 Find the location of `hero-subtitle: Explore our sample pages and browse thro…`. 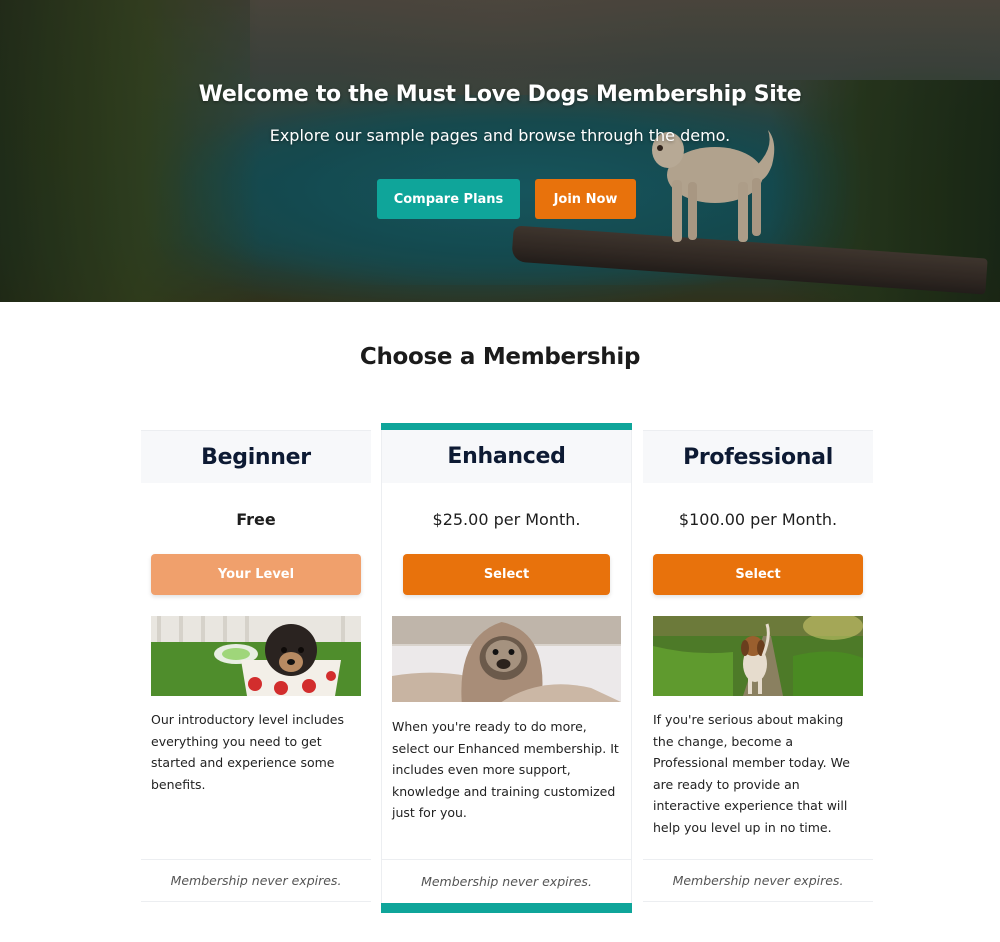

hero-subtitle: Explore our sample pages and browse thro… is located at coordinates (500, 135).